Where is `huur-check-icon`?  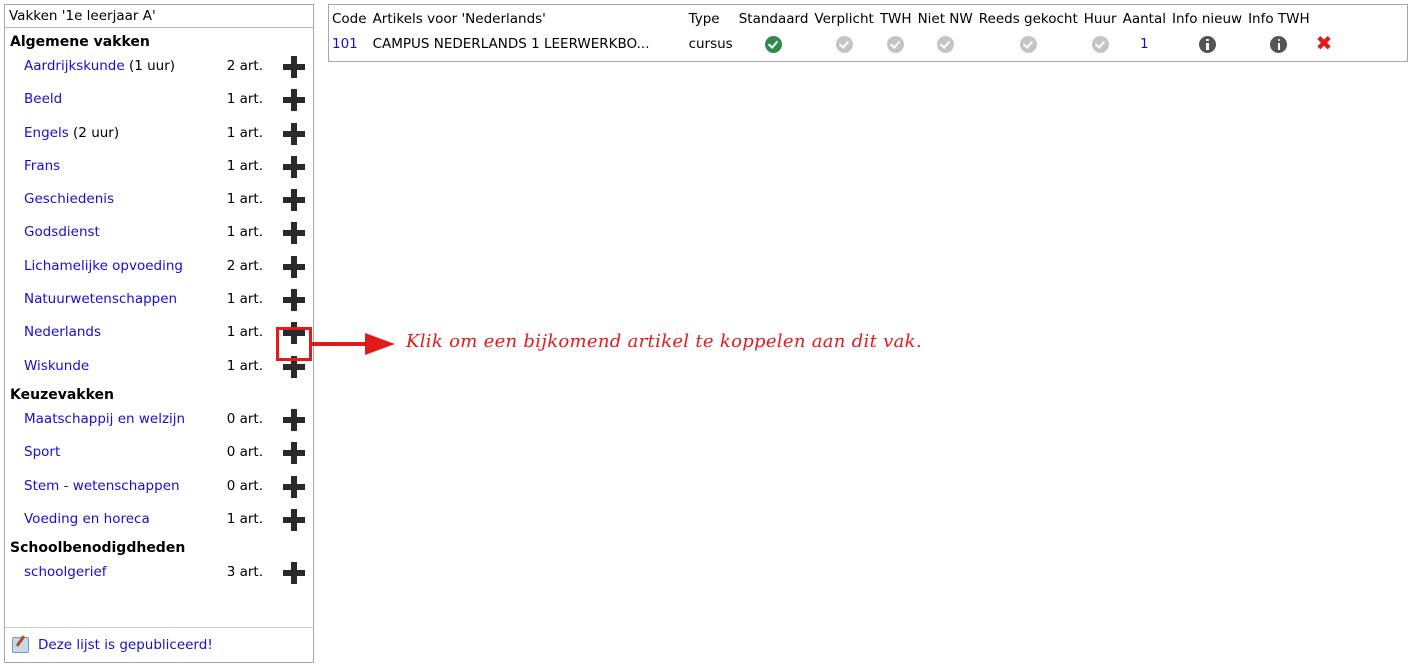
huur-check-icon is located at coordinates (1100, 44).